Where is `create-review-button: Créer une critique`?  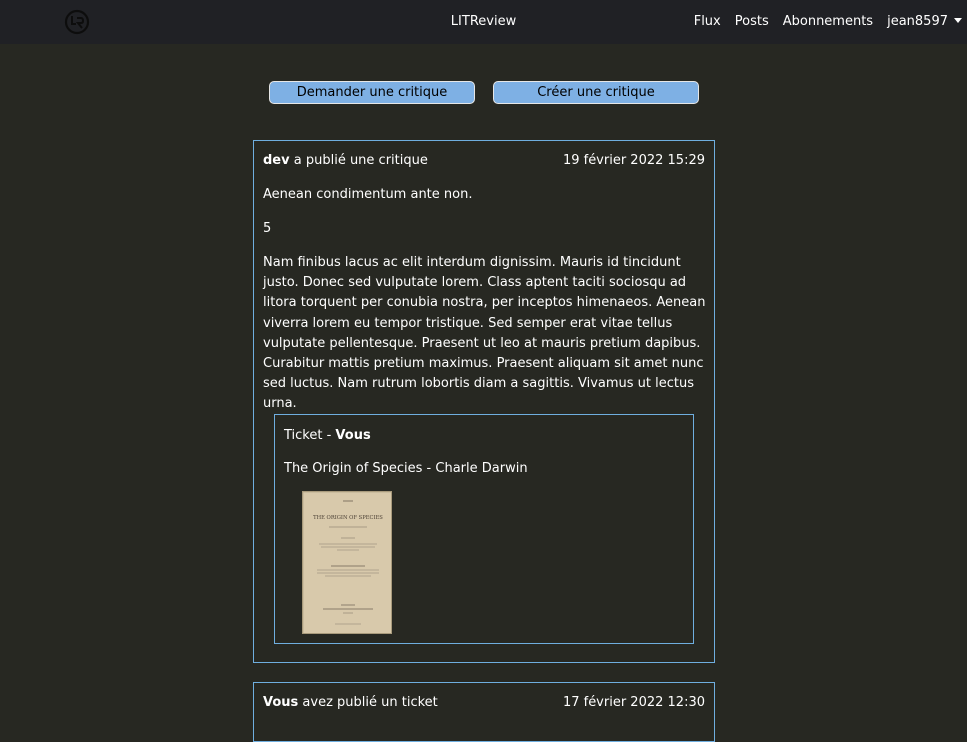
create-review-button: Créer une critique is located at coordinates (596, 92).